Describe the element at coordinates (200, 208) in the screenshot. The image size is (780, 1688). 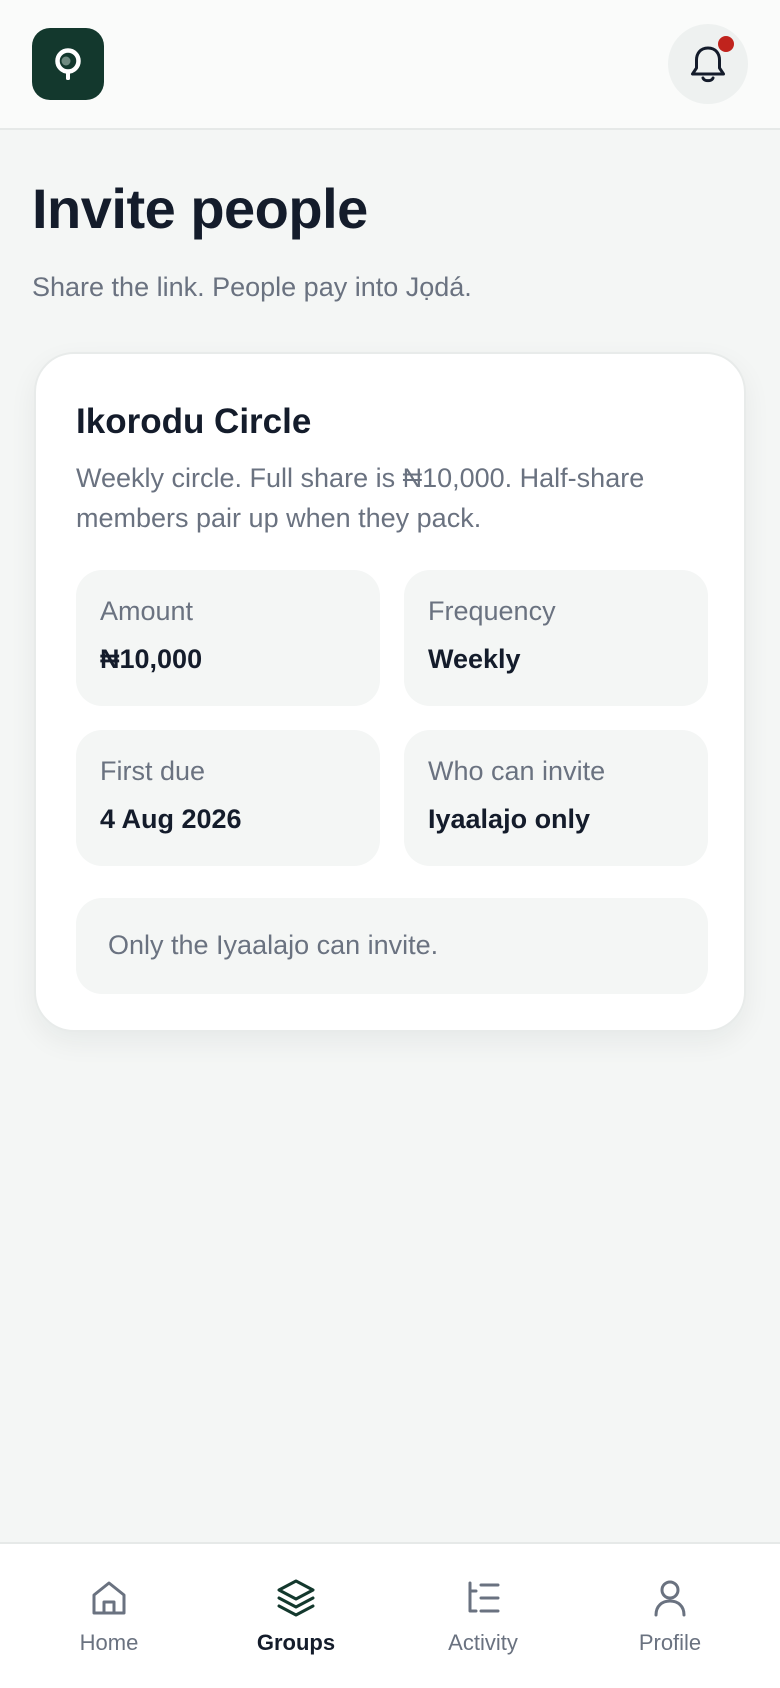
I see `page-title: Invite people` at that location.